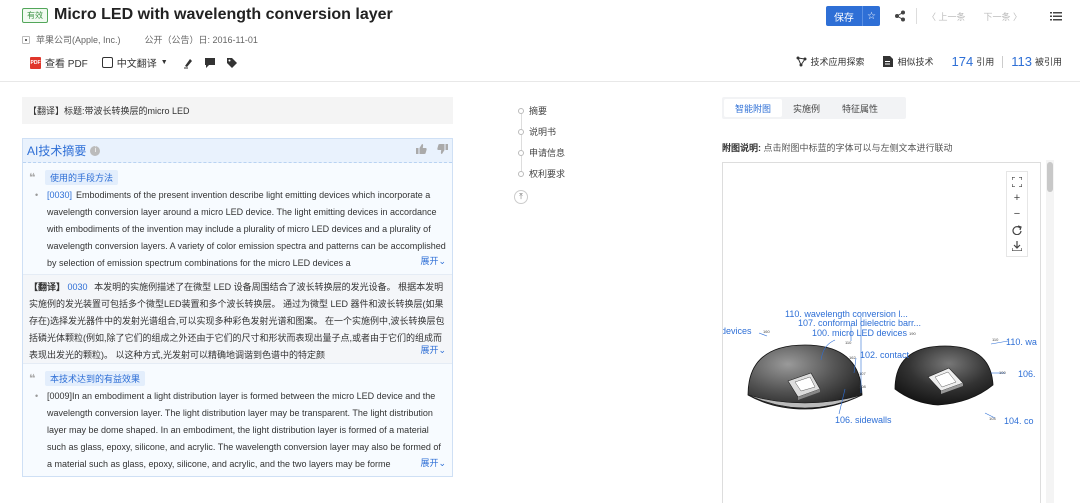 Image resolution: width=1080 pixels, height=503 pixels. I want to click on highlight-pen-icon, so click(188, 63).